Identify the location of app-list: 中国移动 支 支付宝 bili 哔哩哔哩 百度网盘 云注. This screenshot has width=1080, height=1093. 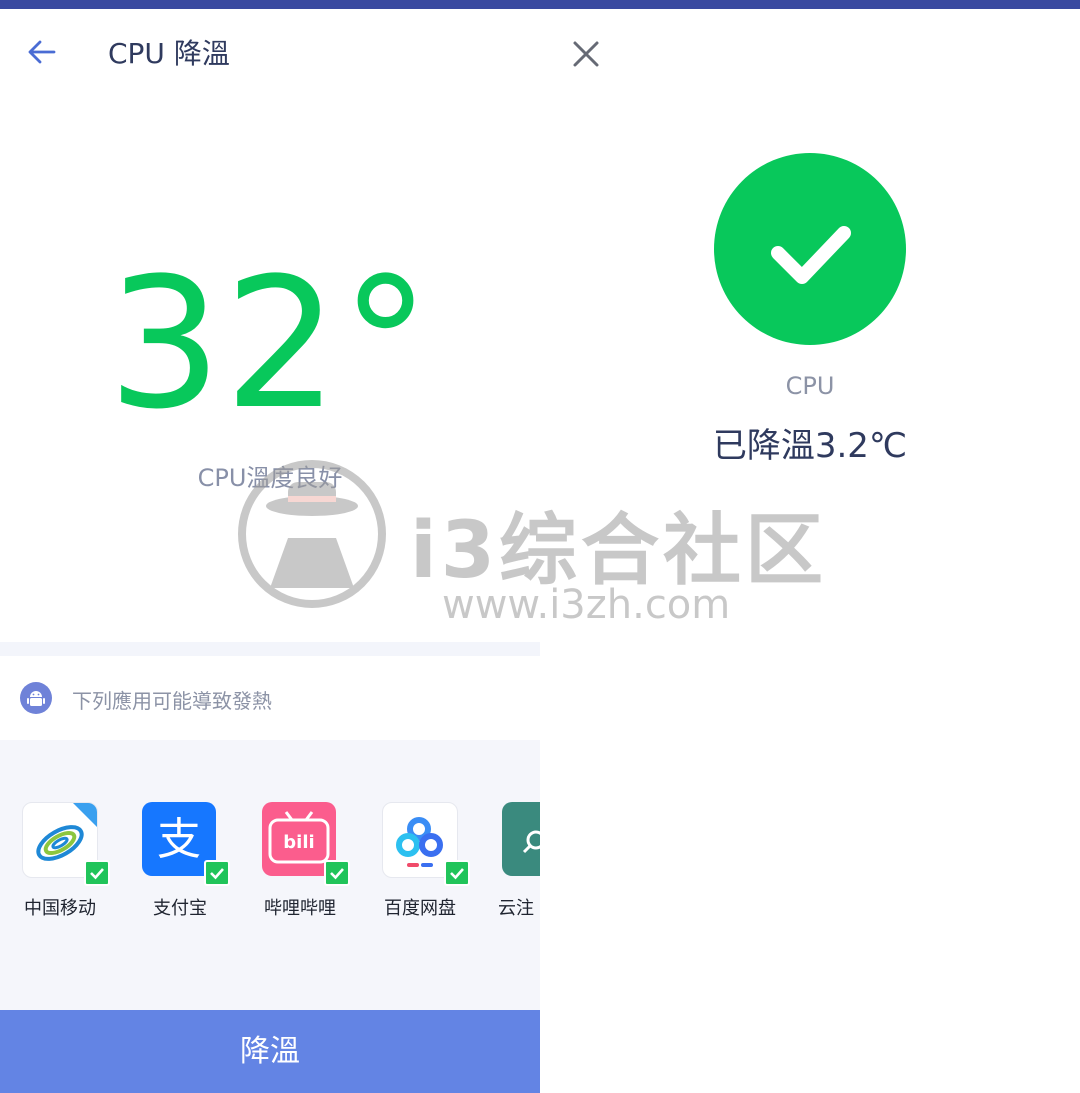
(270, 875).